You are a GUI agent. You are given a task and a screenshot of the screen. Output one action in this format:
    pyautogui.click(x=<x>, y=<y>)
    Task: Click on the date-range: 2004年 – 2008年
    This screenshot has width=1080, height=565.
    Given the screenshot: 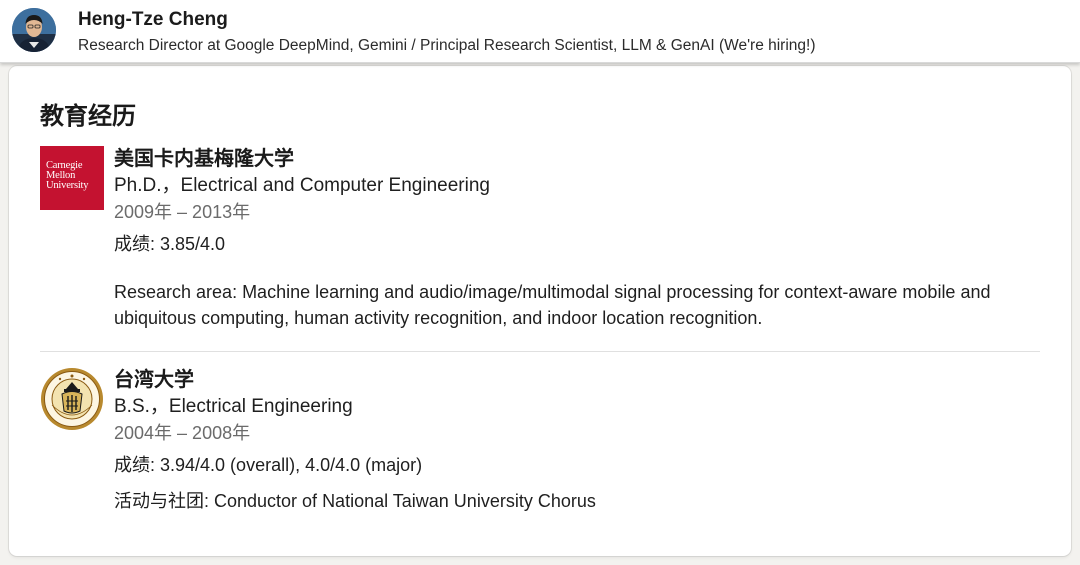 What is the action you would take?
    pyautogui.click(x=182, y=433)
    